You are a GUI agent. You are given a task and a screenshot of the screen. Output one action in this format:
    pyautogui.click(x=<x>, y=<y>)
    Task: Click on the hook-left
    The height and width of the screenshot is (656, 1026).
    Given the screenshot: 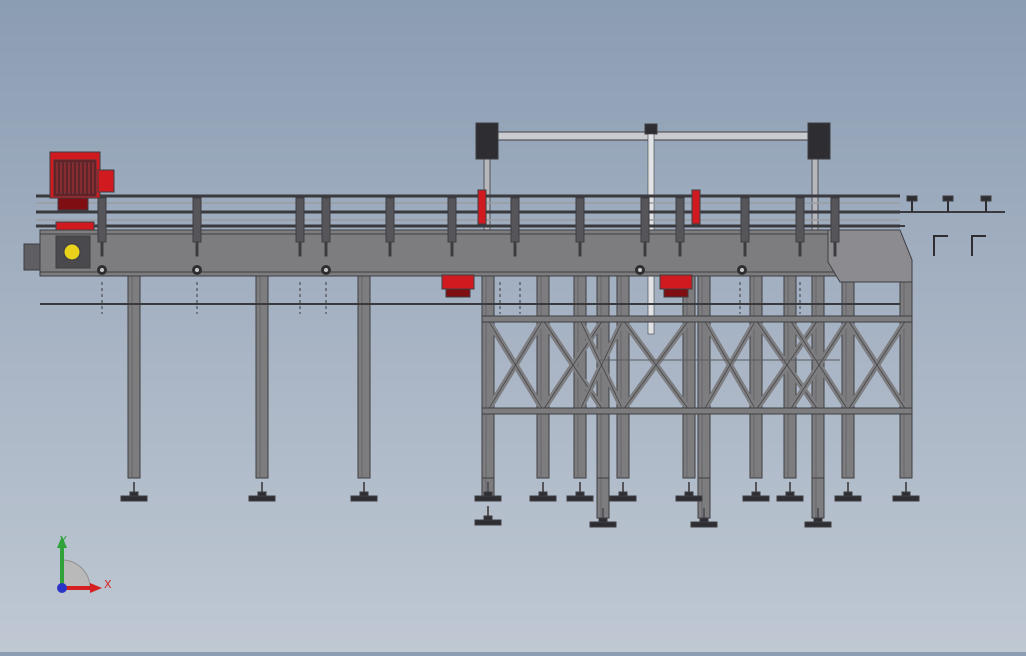 What is the action you would take?
    pyautogui.click(x=940, y=245)
    